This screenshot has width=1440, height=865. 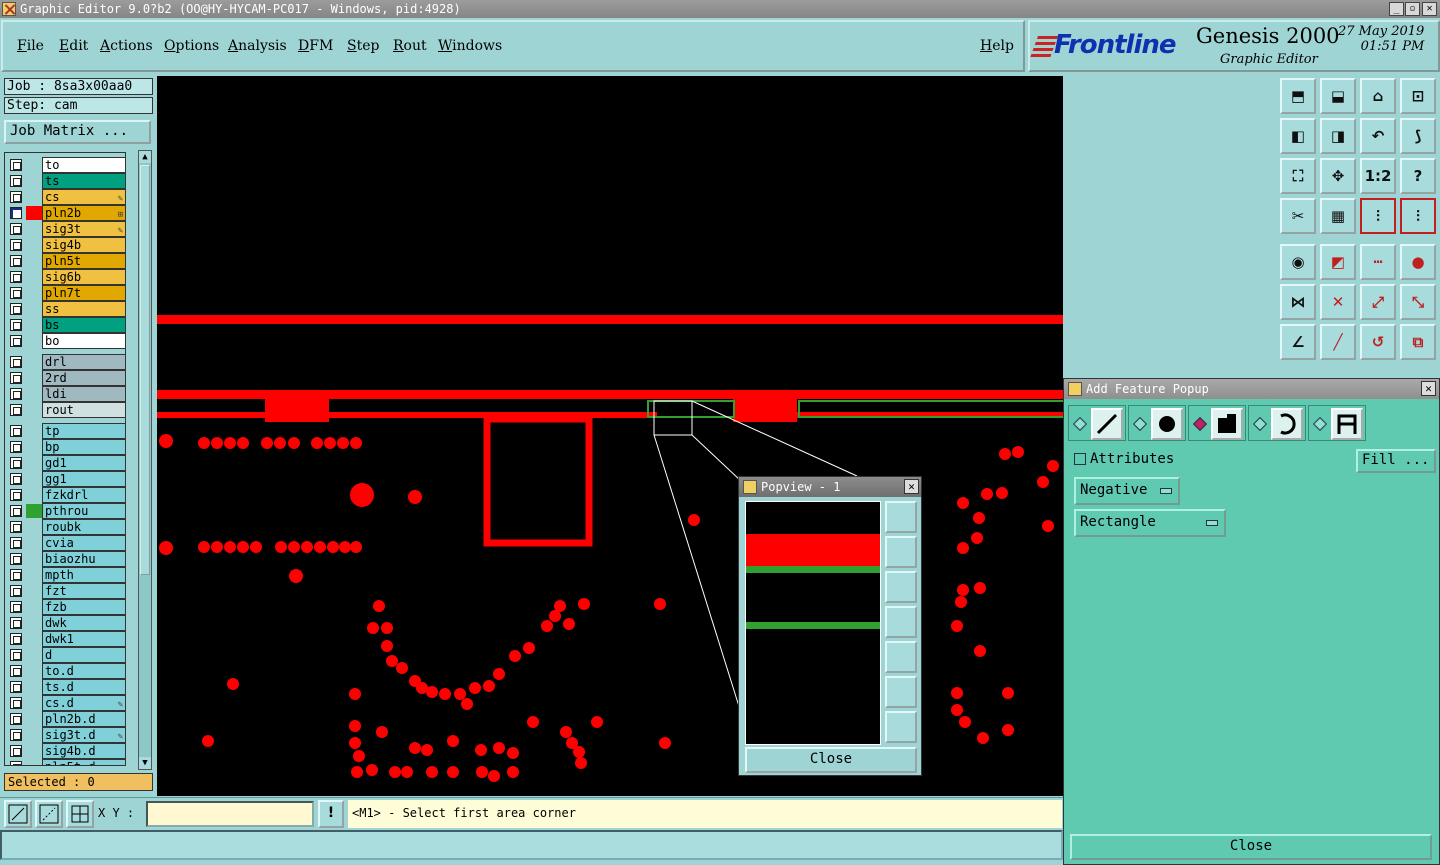 I want to click on pan-down-icon: ⬓, so click(x=1338, y=96).